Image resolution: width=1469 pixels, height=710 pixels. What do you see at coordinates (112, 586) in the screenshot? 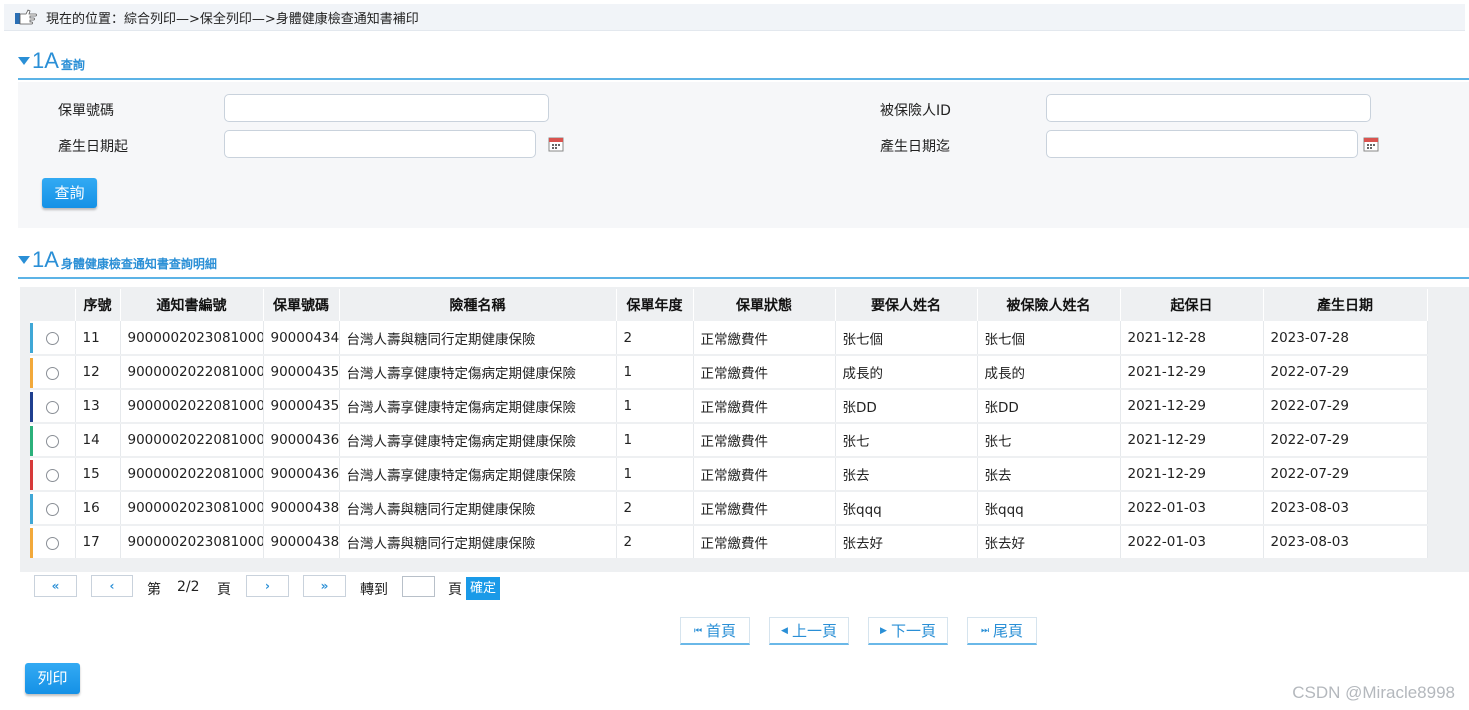
I see `pager-prev-button: ‹` at bounding box center [112, 586].